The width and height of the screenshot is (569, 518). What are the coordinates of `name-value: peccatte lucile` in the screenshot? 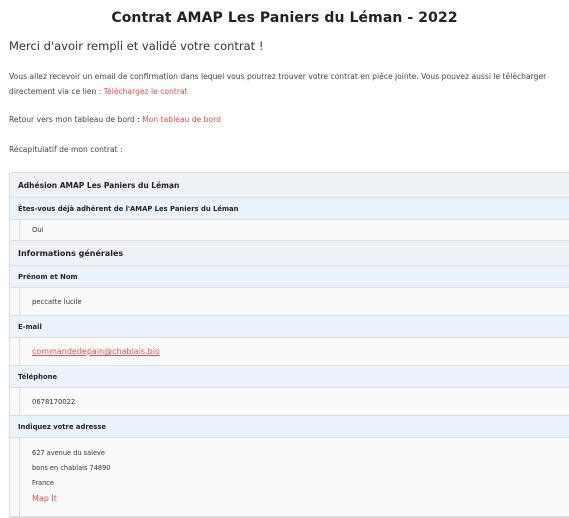 It's located at (294, 301).